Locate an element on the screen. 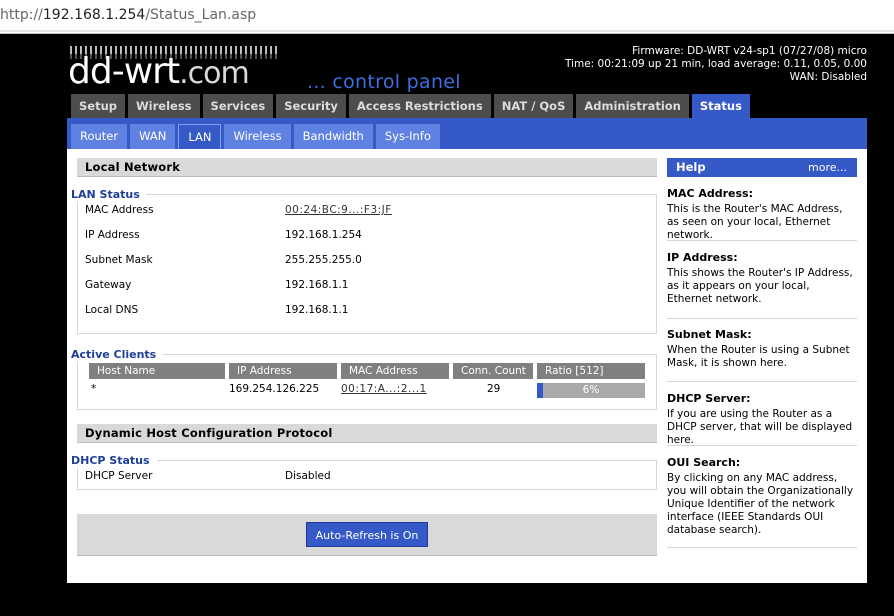 This screenshot has height=616, width=894. client-conn-count: 29 is located at coordinates (494, 389).